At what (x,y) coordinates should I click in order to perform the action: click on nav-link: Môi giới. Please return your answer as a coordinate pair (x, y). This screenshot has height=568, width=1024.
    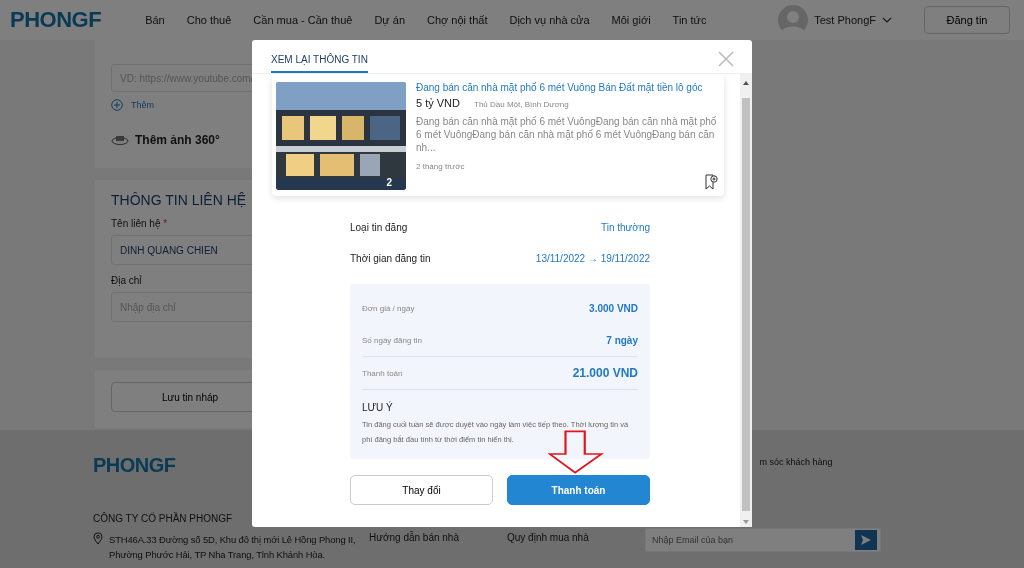
    Looking at the image, I should click on (631, 20).